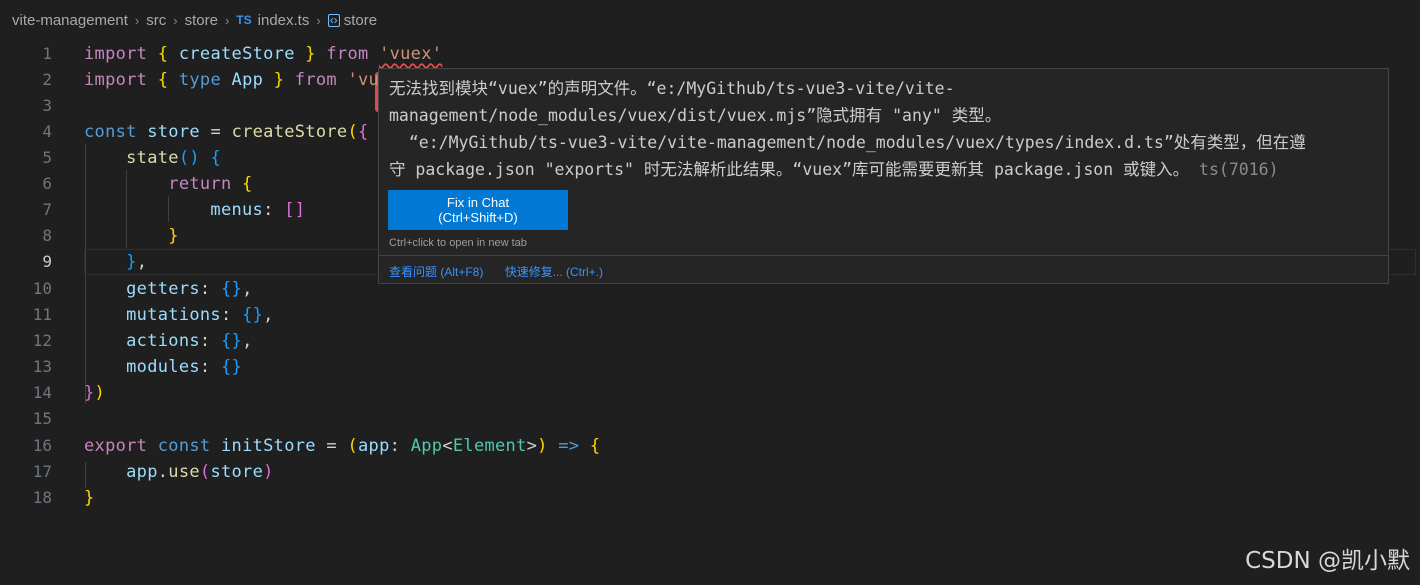  Describe the element at coordinates (710, 498) in the screenshot. I see `code-line: 18 }` at that location.